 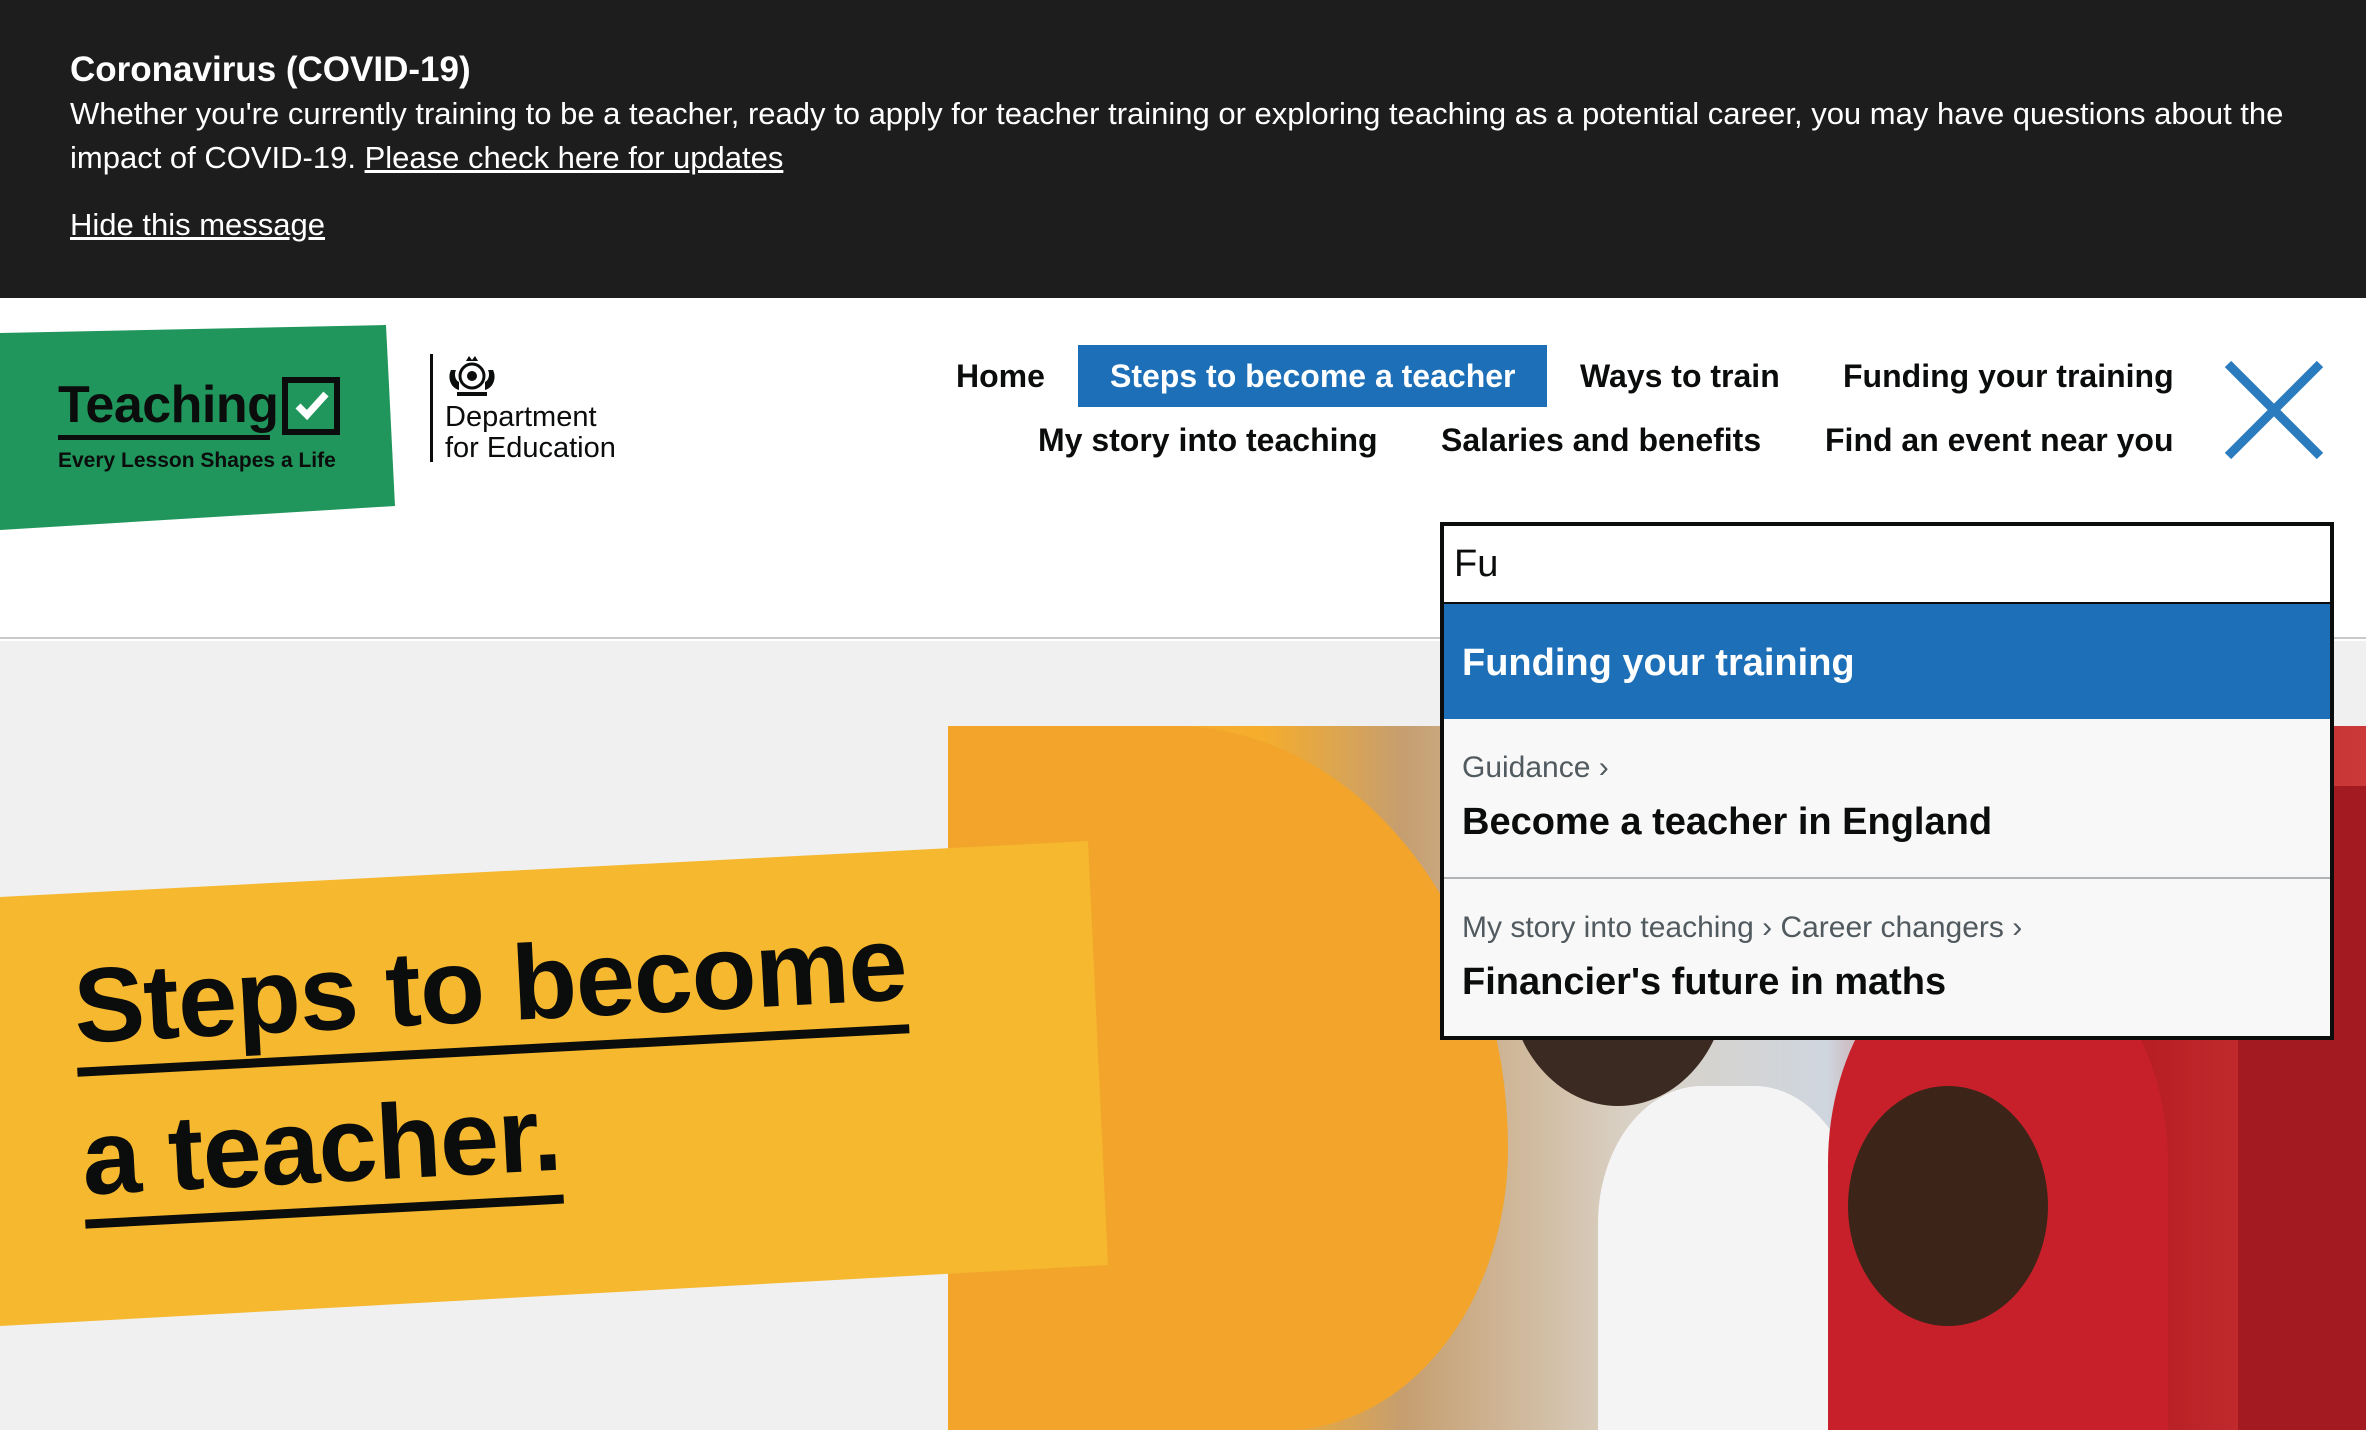 I want to click on close-icon, so click(x=2274, y=410).